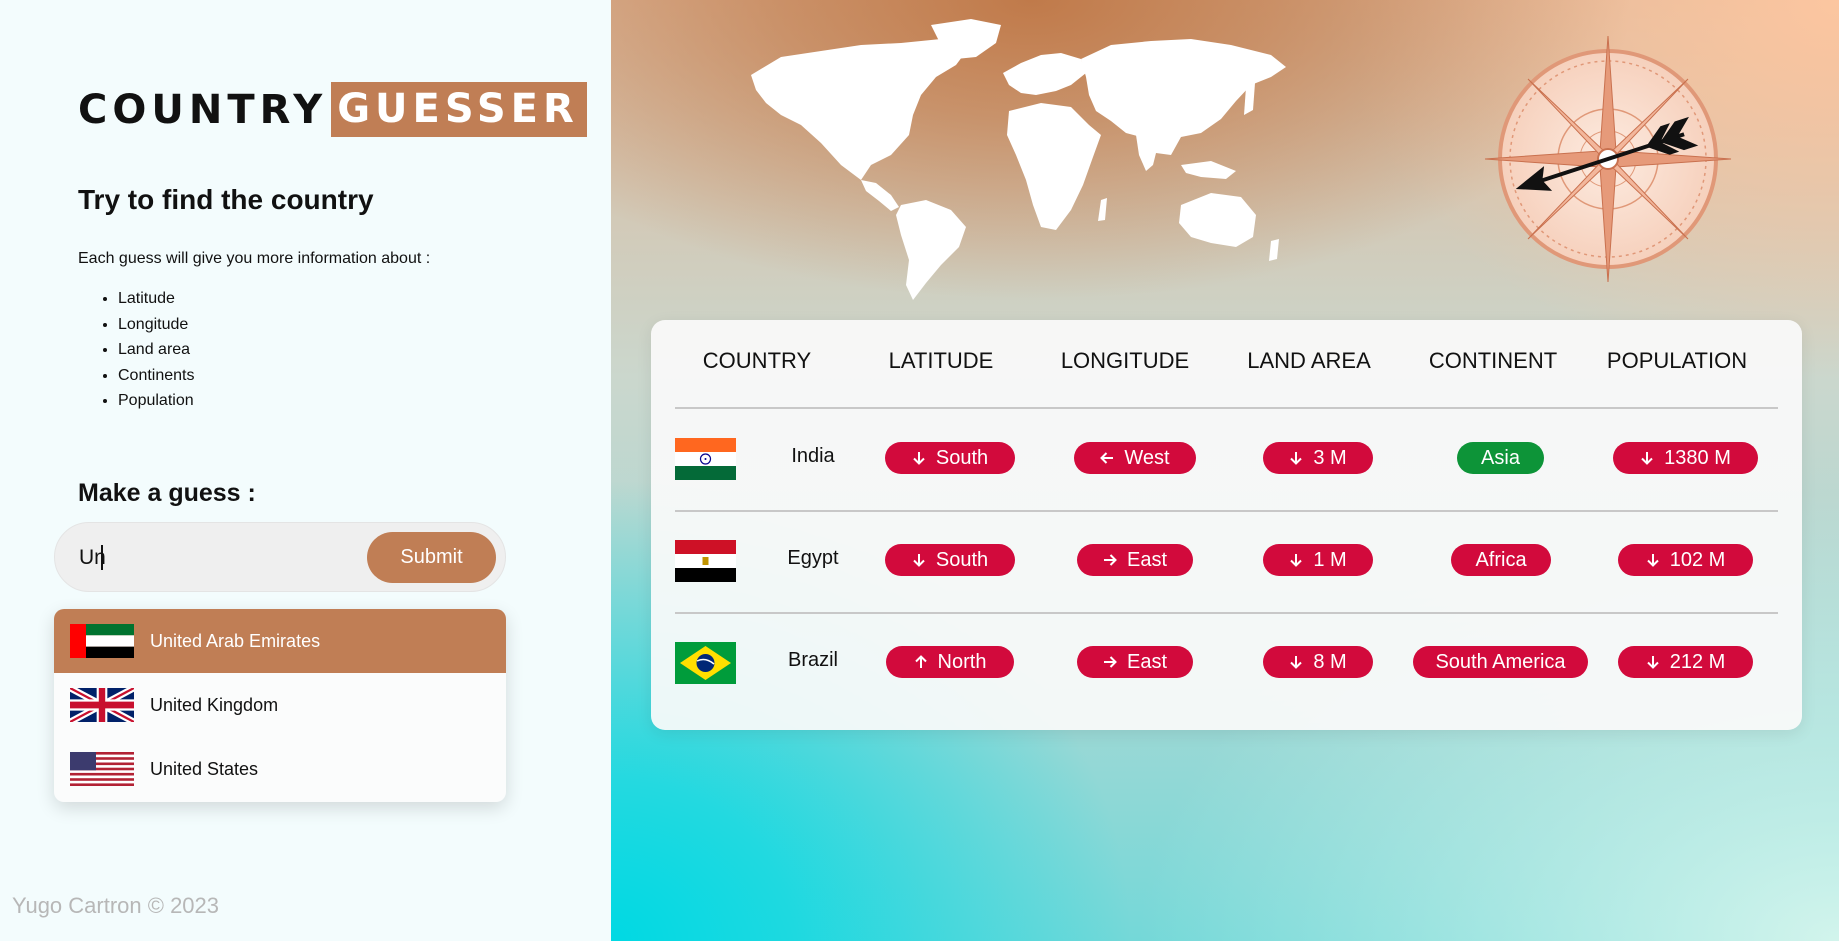 Image resolution: width=1839 pixels, height=941 pixels. What do you see at coordinates (214, 704) in the screenshot?
I see `suggestion-label: United Kingdom` at bounding box center [214, 704].